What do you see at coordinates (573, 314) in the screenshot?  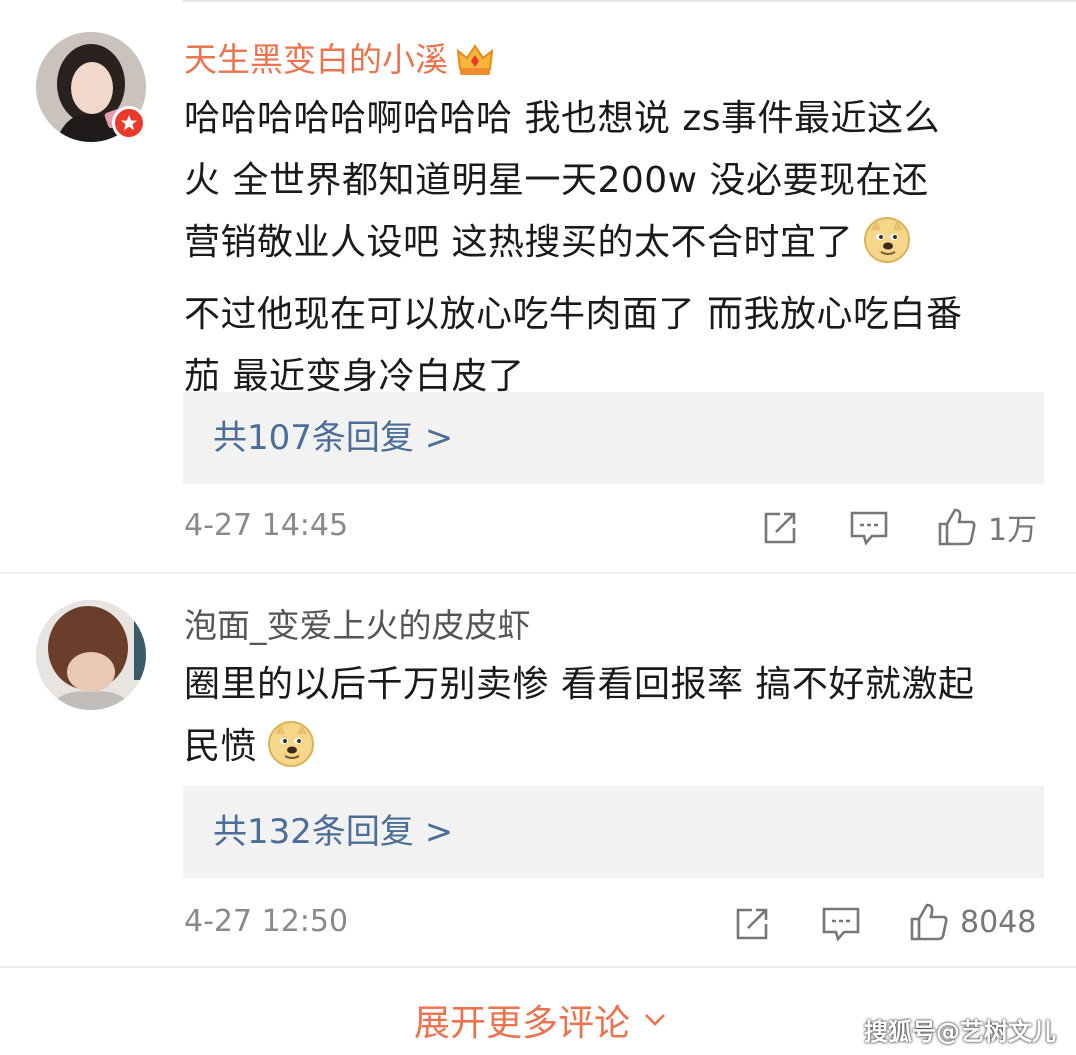 I see `comment-line: 不过他现在可以放心吃牛肉面了 而我放心吃白番` at bounding box center [573, 314].